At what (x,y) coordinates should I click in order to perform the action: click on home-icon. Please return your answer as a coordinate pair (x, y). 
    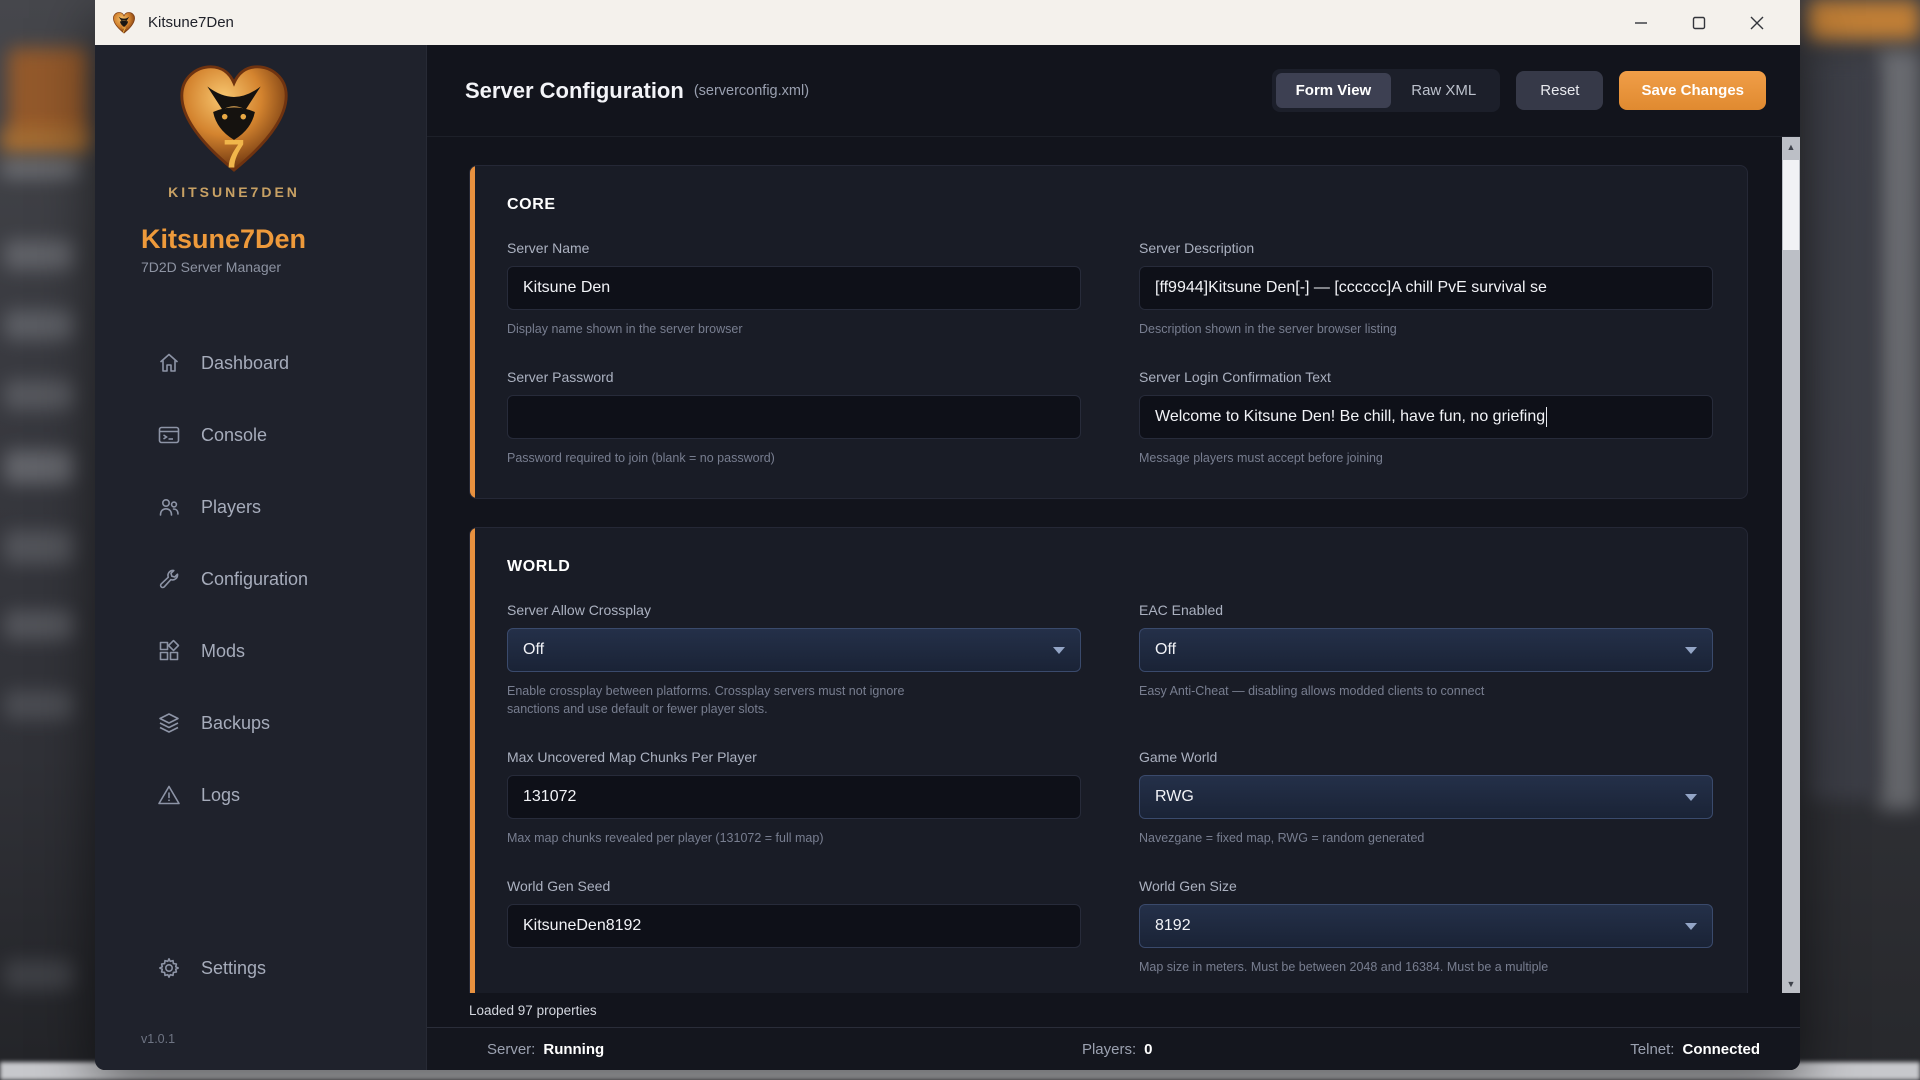
    Looking at the image, I should click on (169, 363).